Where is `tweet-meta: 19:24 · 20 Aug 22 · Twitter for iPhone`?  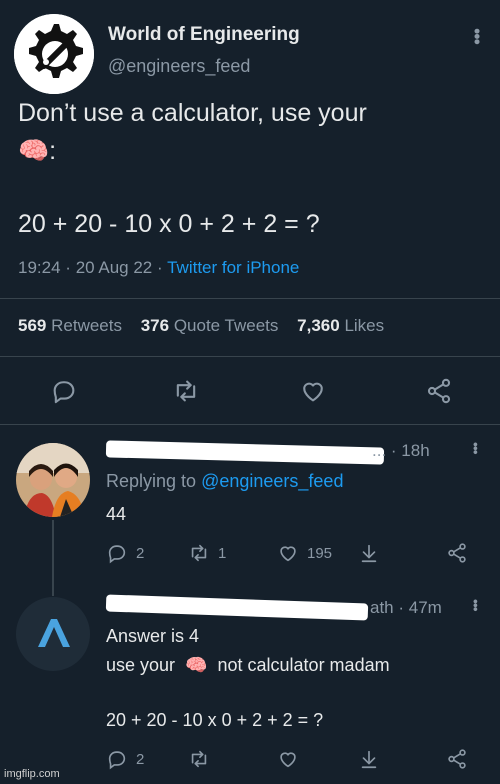 tweet-meta: 19:24 · 20 Aug 22 · Twitter for iPhone is located at coordinates (158, 268).